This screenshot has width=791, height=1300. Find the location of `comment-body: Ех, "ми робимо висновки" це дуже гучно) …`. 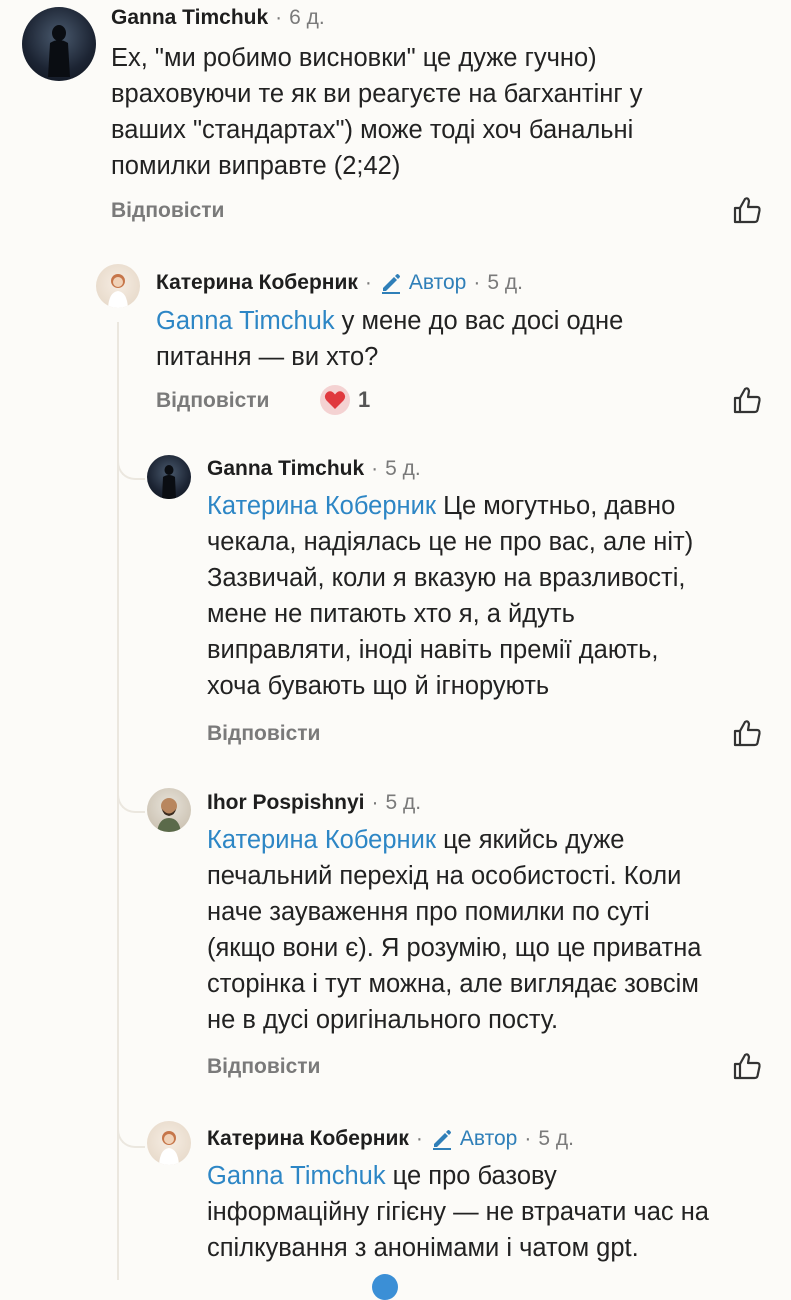

comment-body: Ех, "ми робимо висновки" це дуже гучно) … is located at coordinates (376, 112).